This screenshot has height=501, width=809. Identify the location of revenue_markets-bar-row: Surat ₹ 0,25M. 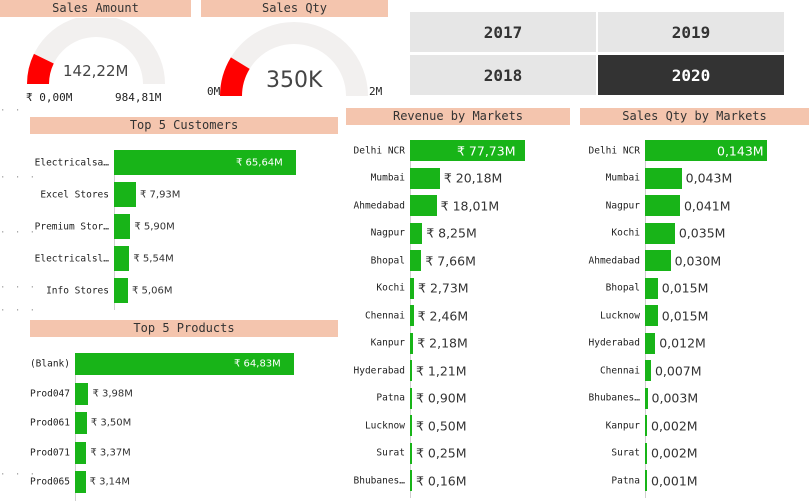
(458, 453).